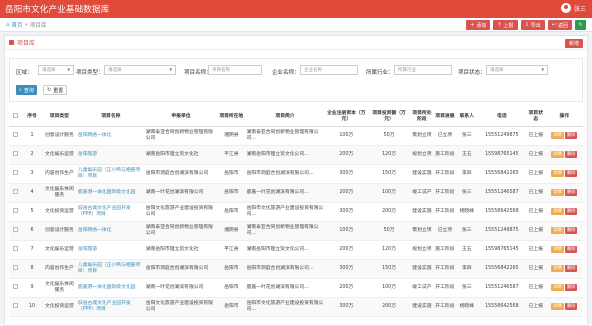 The width and height of the screenshot is (592, 326). Describe the element at coordinates (26, 90) in the screenshot. I see `search-button: ⌕ 查询` at that location.